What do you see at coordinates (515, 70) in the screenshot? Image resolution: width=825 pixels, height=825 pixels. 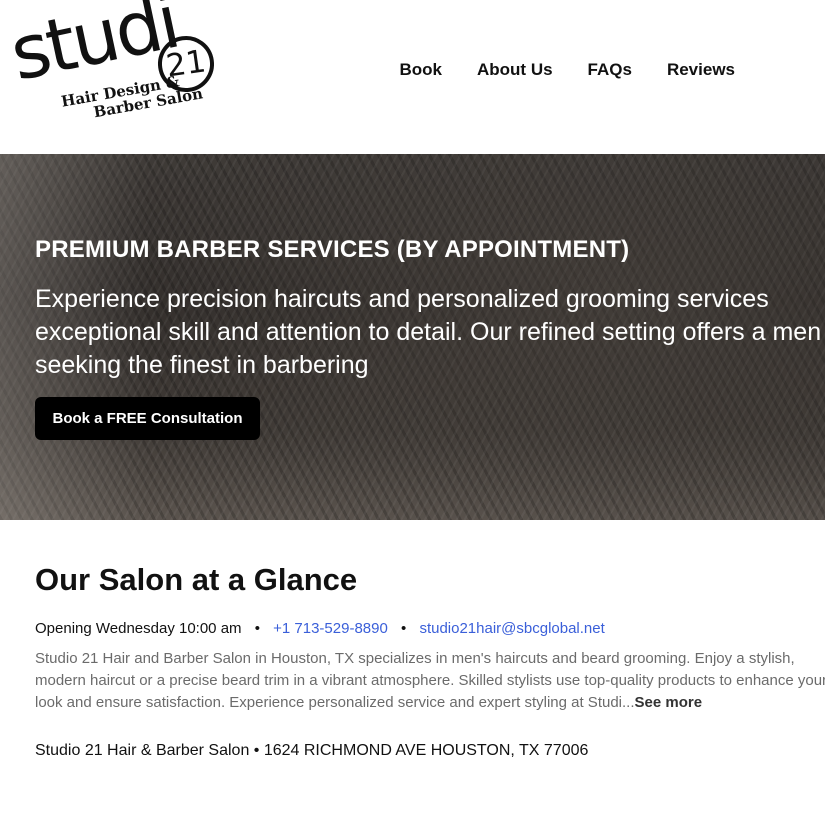 I see `nav-about-us: About Us` at bounding box center [515, 70].